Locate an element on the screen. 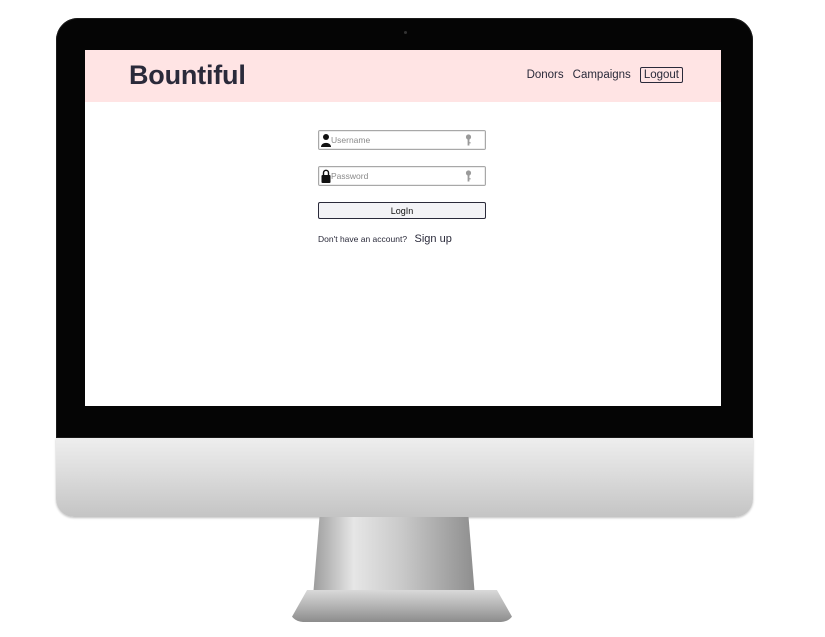 The image size is (825, 637). logout-button: Logout is located at coordinates (661, 75).